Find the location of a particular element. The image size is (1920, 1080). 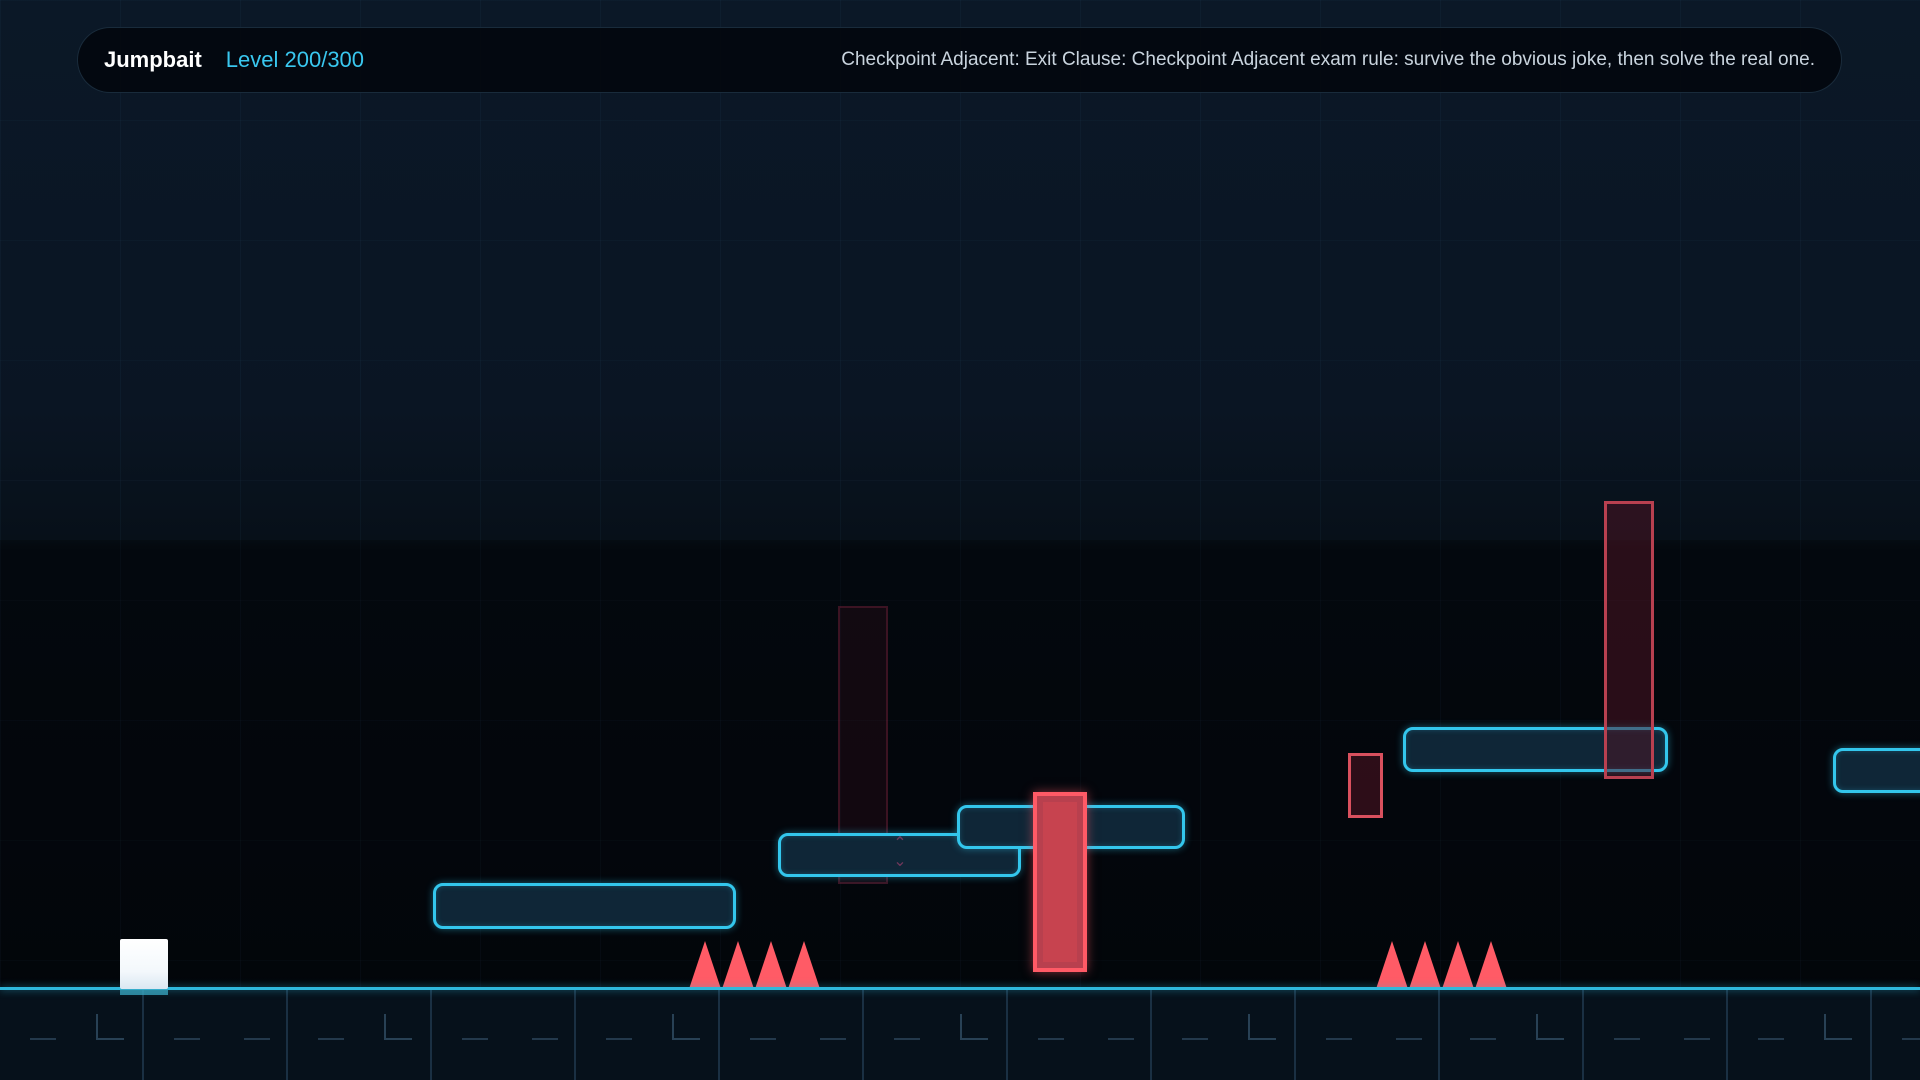

trap-pillar is located at coordinates (1629, 640).